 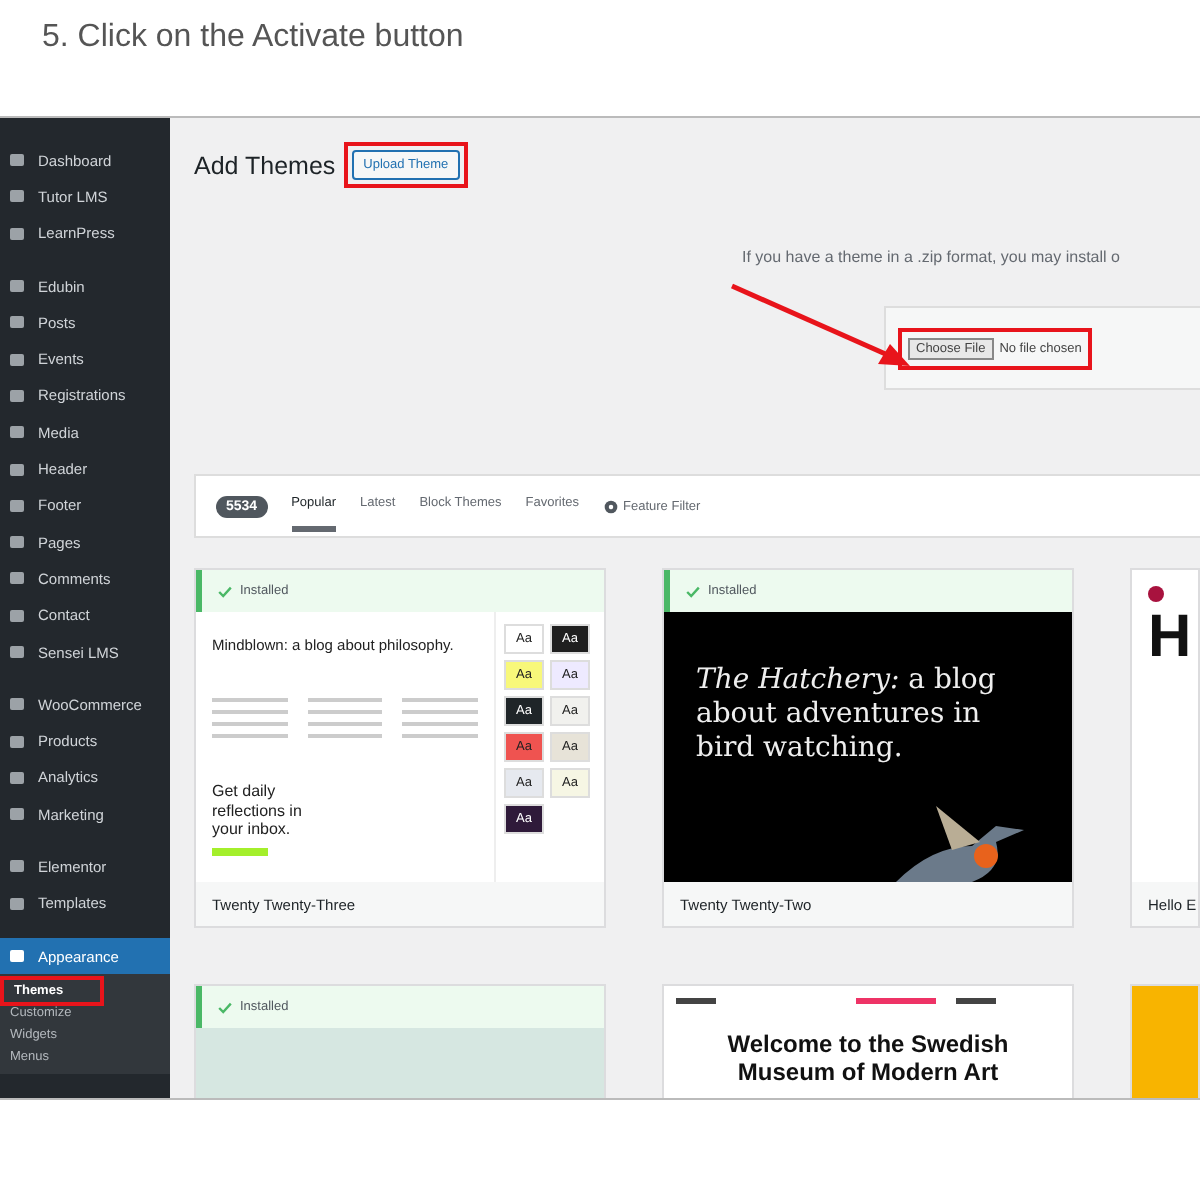 I want to click on theme-card: Welcome to the Swedish Museum of Modern Art, so click(x=868, y=1041).